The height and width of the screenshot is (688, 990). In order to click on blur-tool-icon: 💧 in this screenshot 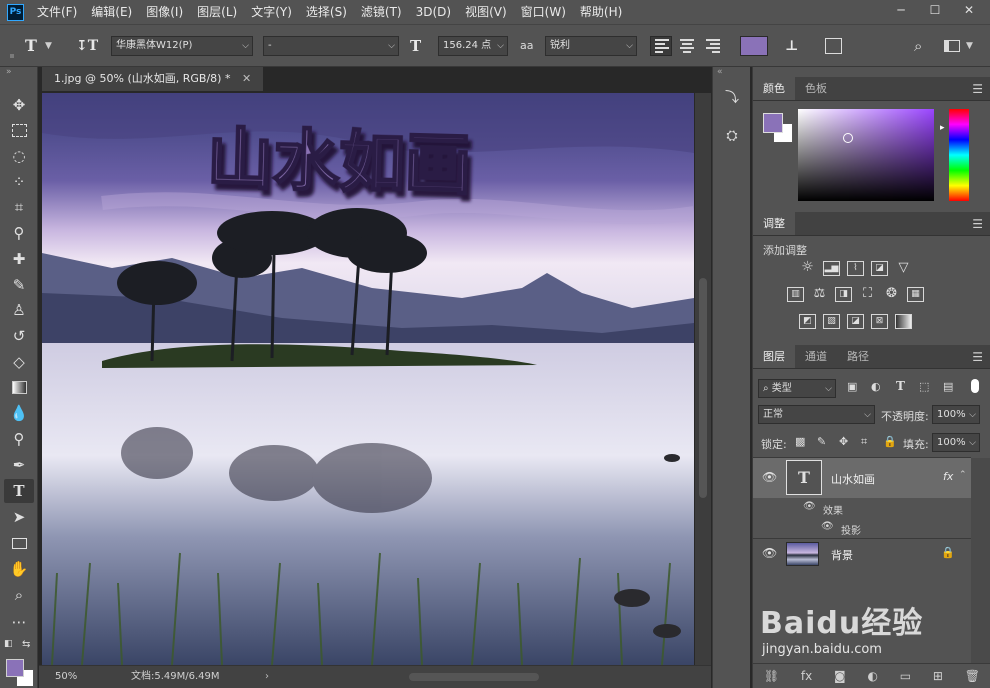, I will do `click(19, 413)`.